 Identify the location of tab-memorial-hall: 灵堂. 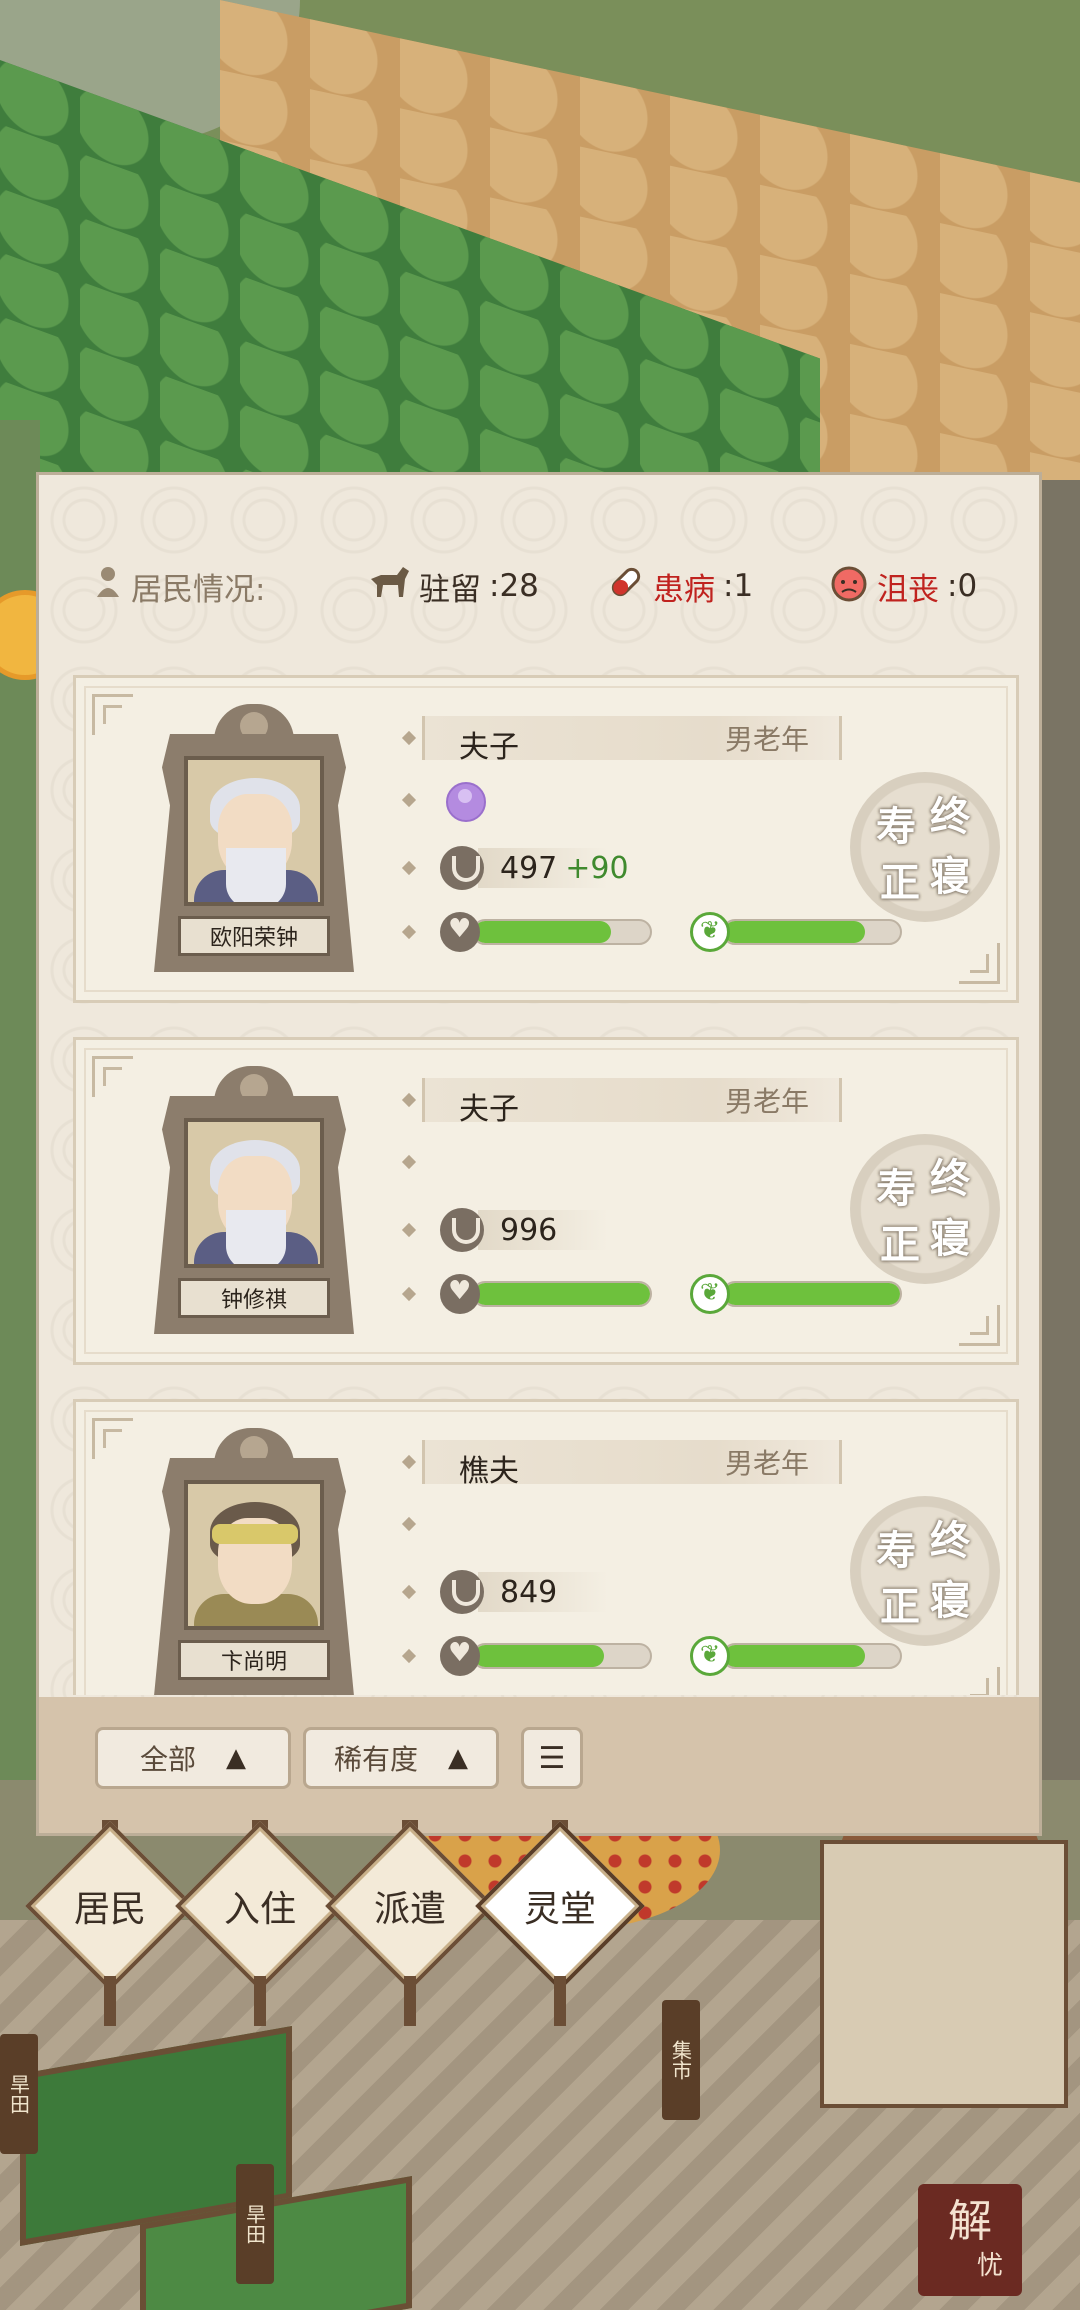
(560, 1923).